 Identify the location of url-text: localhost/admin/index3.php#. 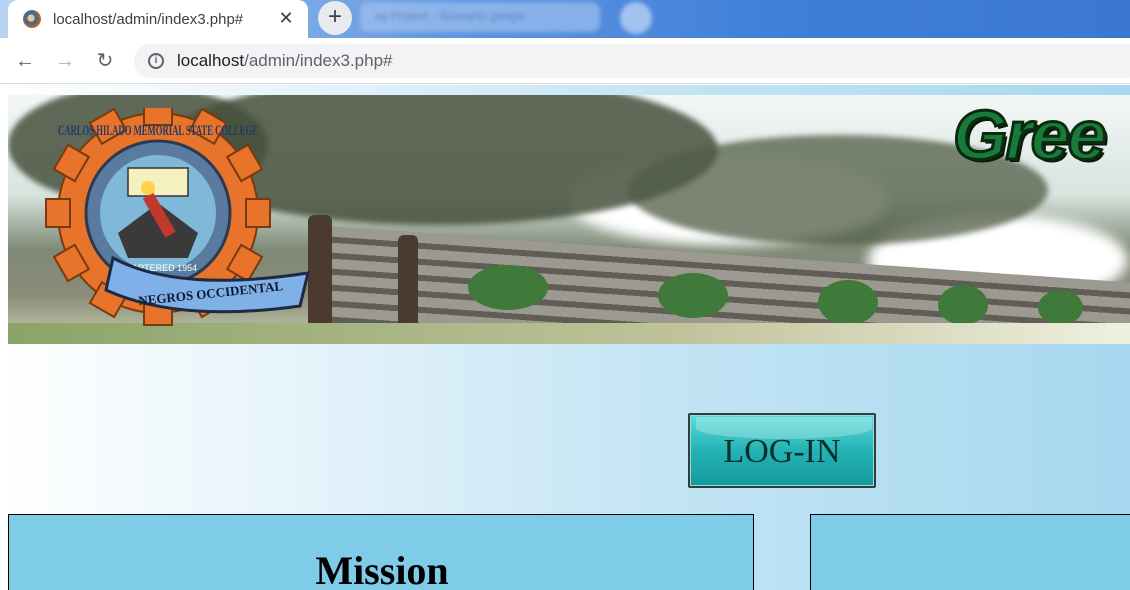
(285, 61).